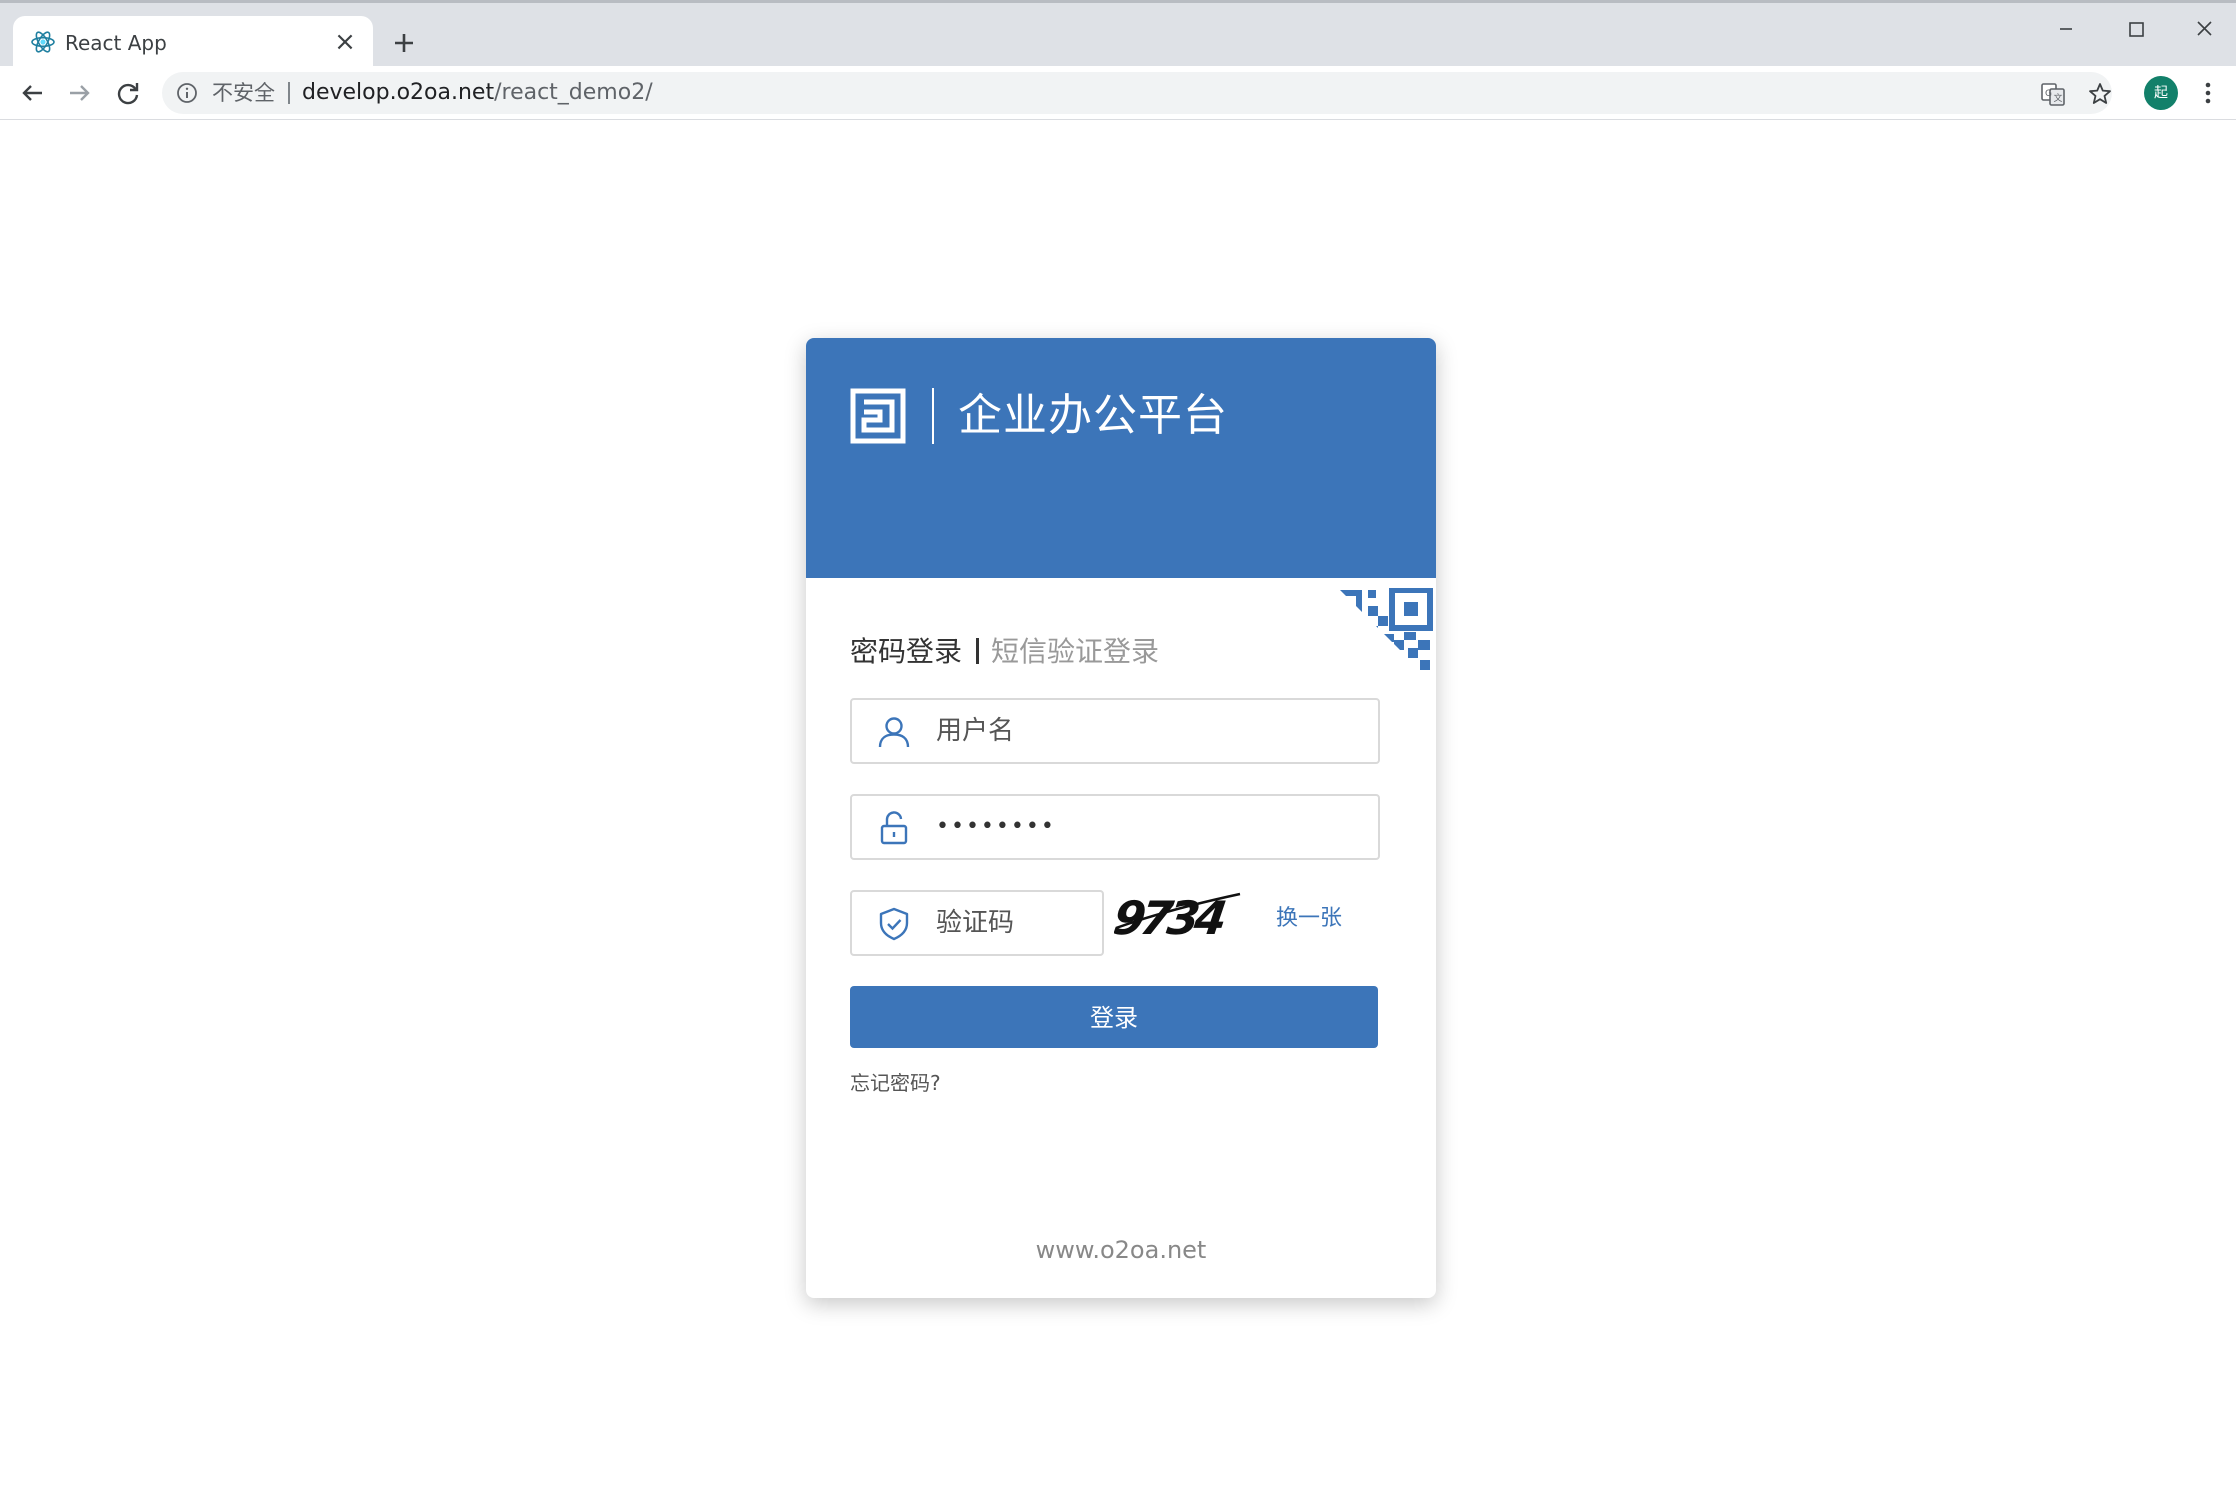 The width and height of the screenshot is (2236, 1506). What do you see at coordinates (404, 43) in the screenshot?
I see `plus-icon` at bounding box center [404, 43].